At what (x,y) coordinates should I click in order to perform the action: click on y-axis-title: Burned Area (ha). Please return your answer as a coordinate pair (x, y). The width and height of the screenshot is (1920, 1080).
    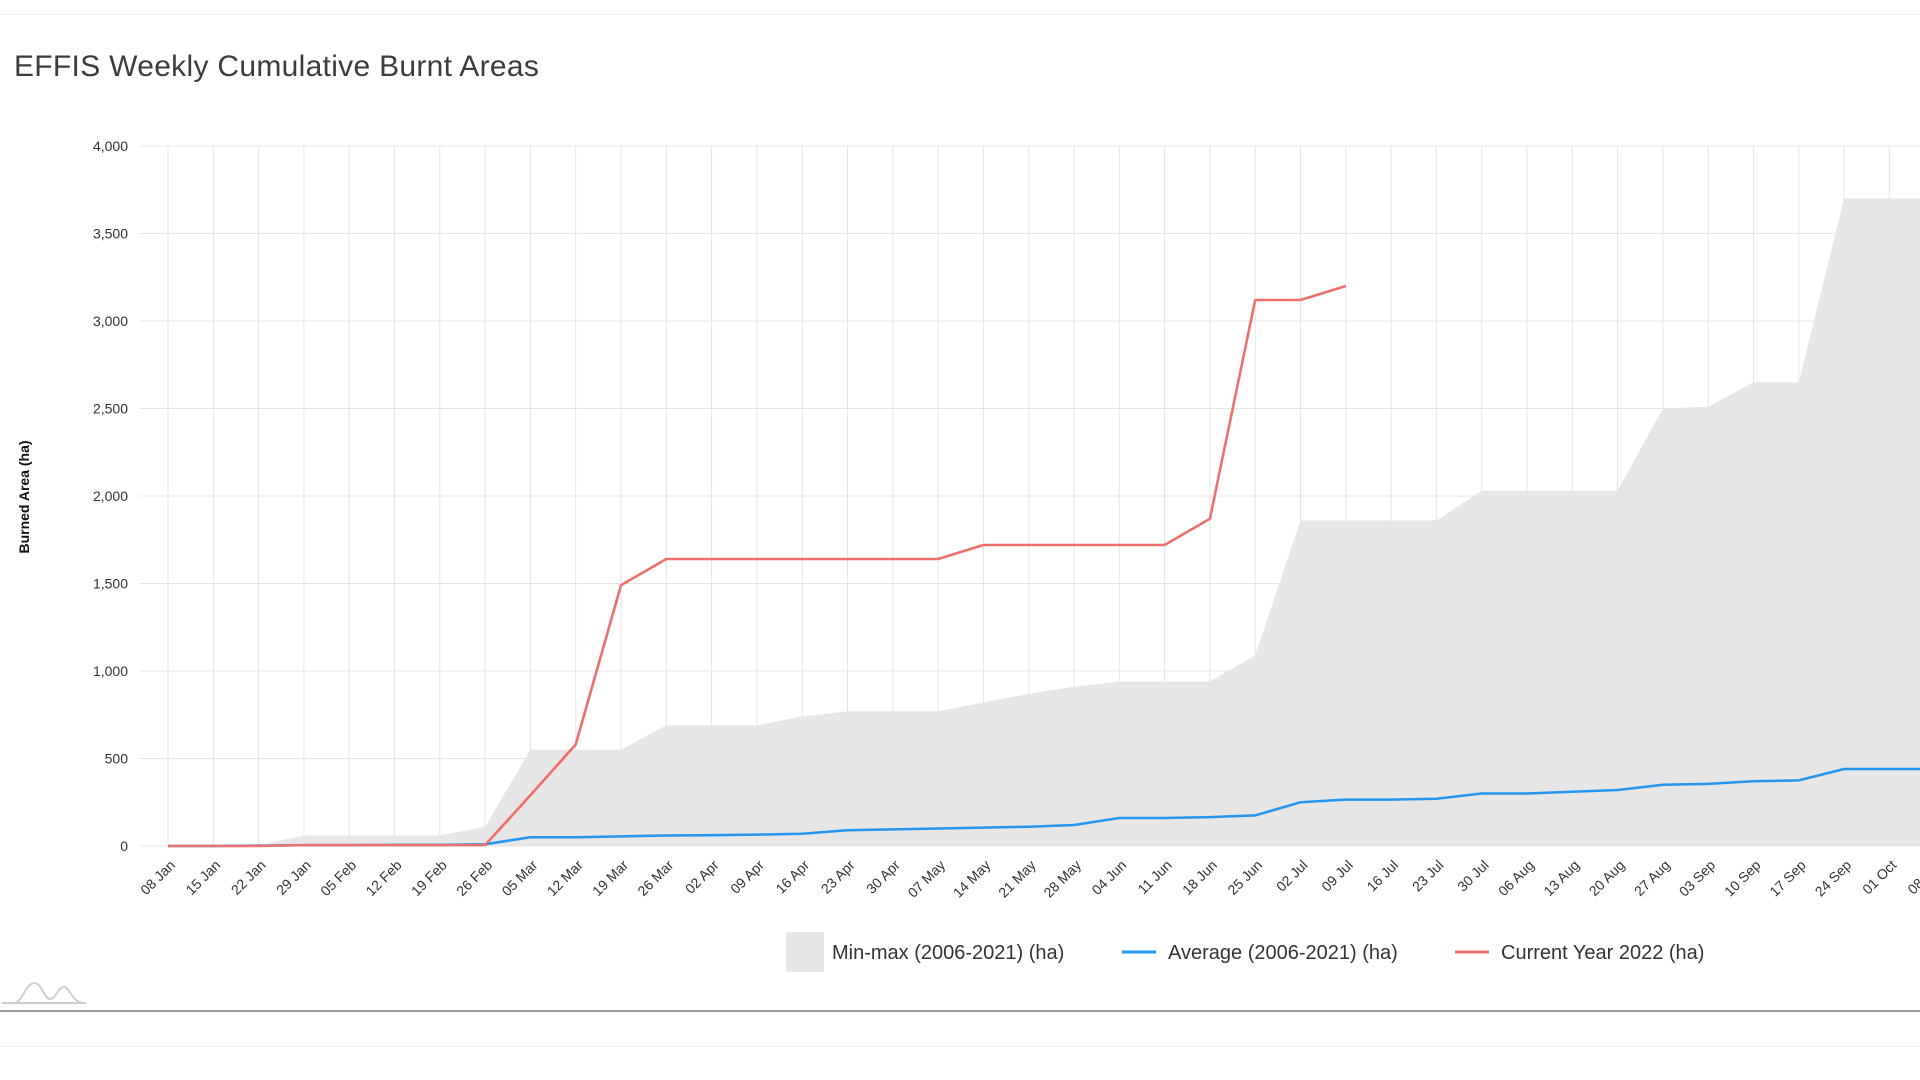
    Looking at the image, I should click on (24, 496).